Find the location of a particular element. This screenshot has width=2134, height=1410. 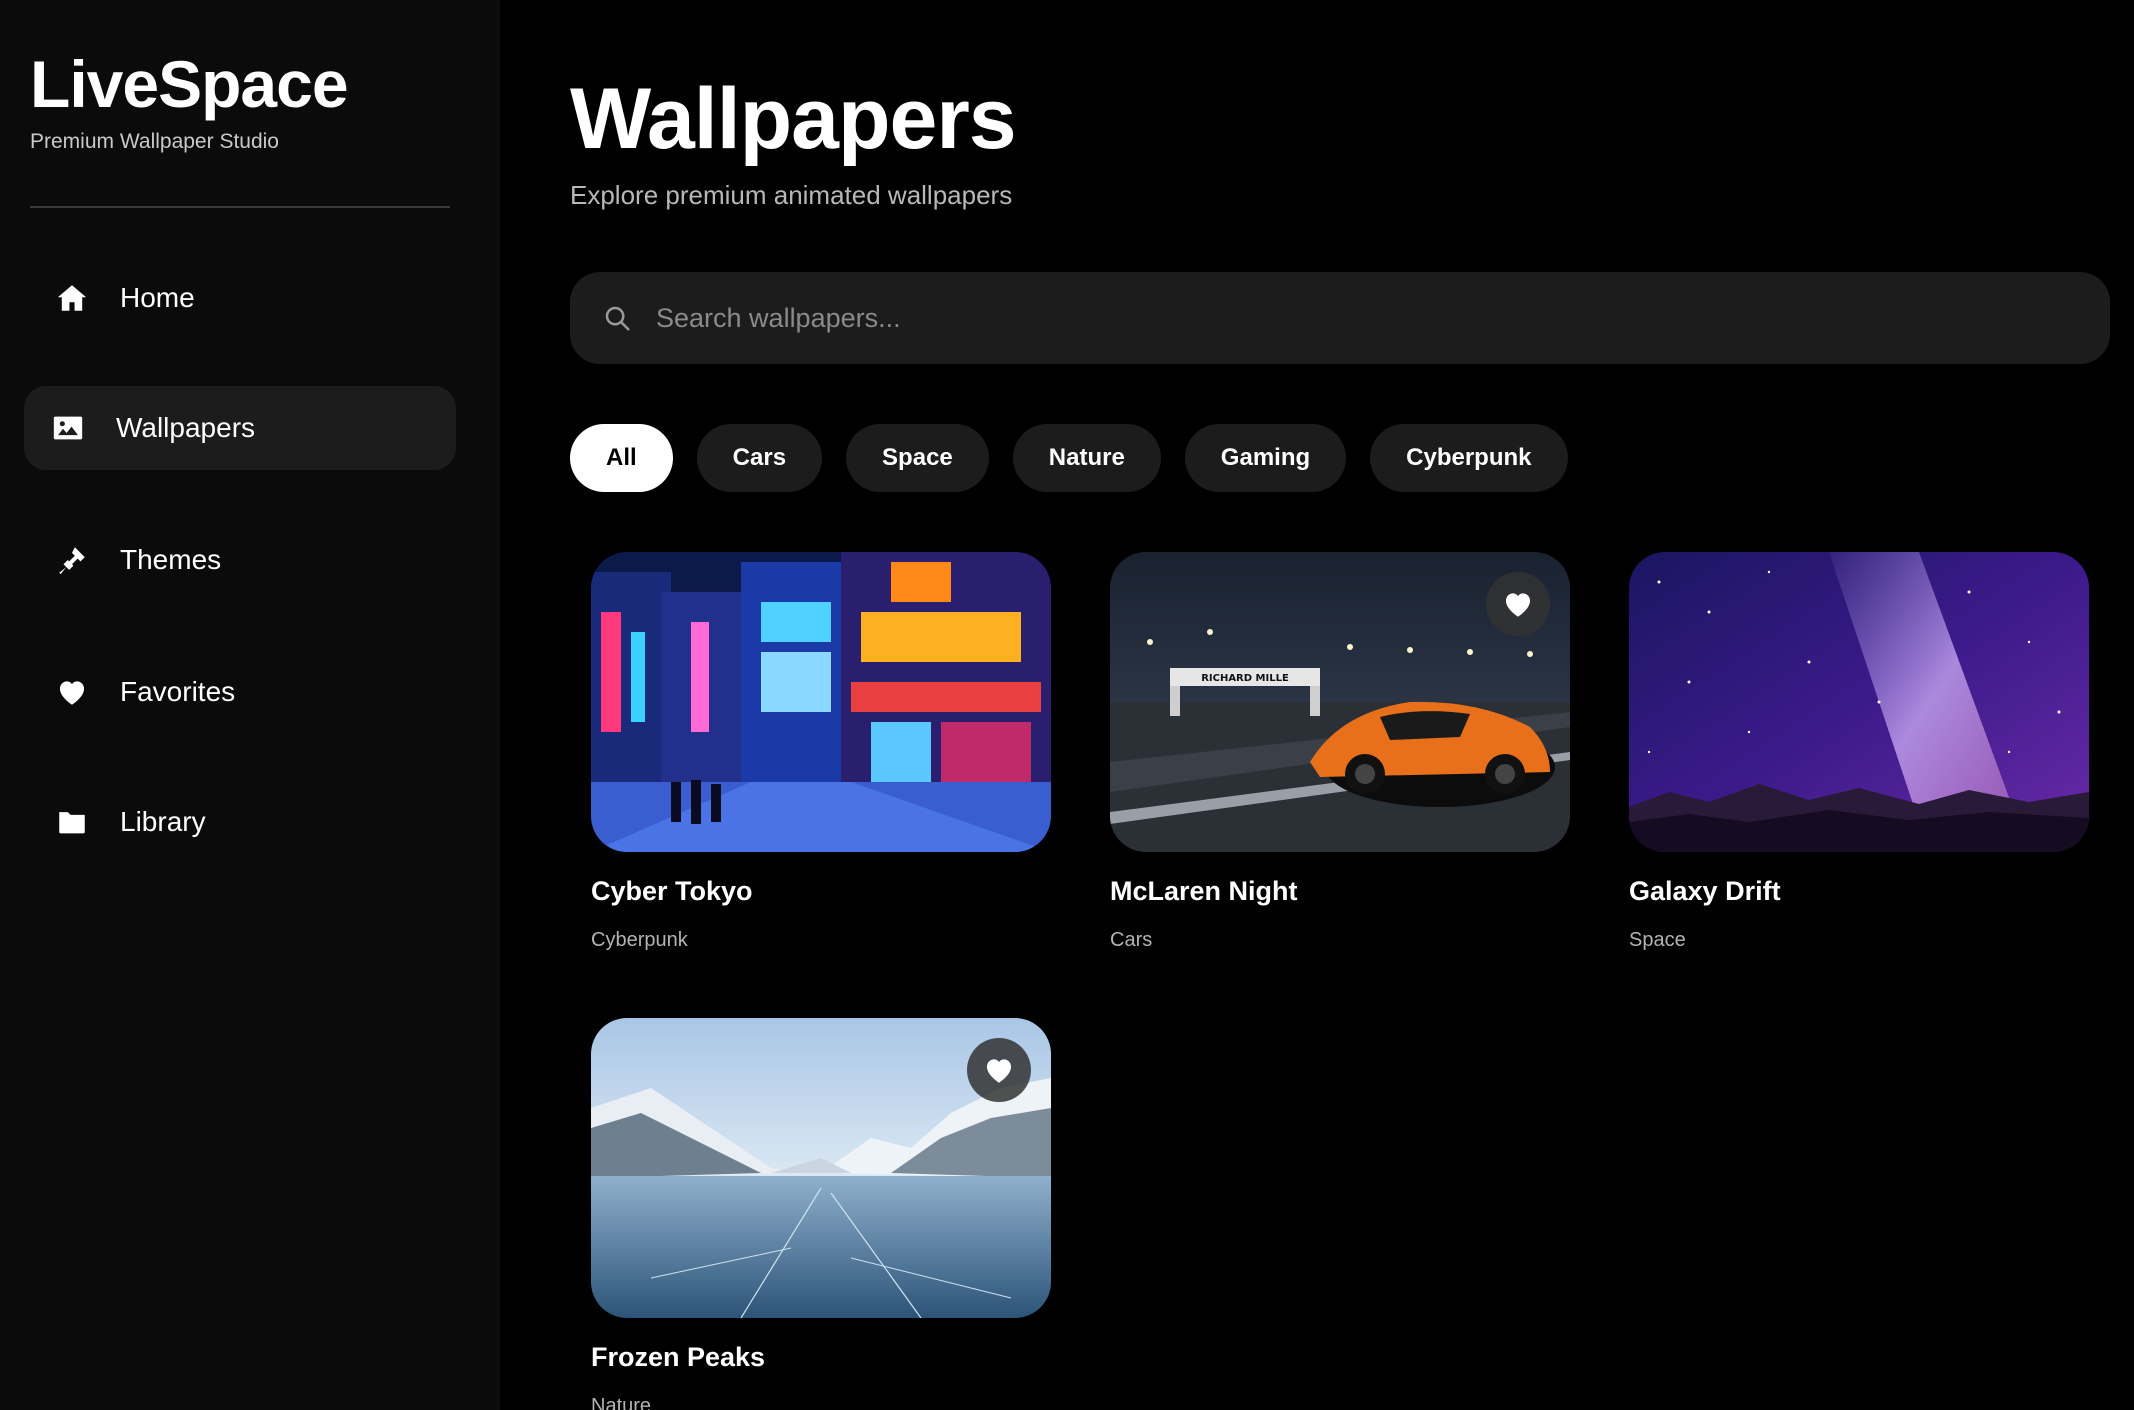

wallpaper-category: Cars is located at coordinates (1131, 940).